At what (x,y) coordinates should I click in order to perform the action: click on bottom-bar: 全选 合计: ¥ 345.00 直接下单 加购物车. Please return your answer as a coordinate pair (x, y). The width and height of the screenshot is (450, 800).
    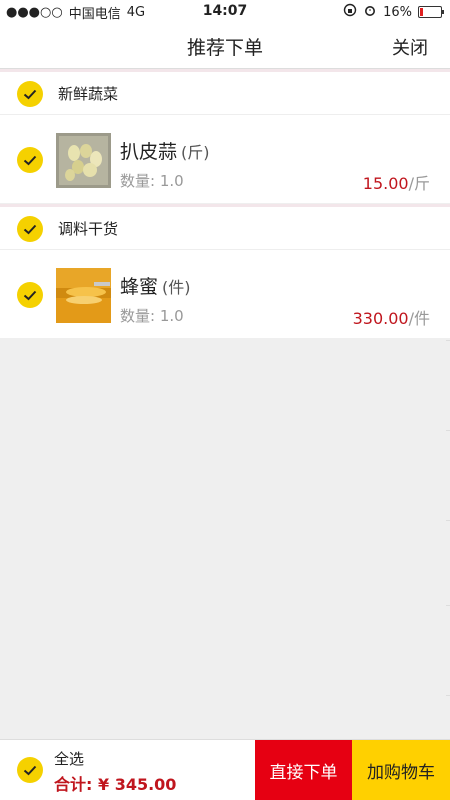
    Looking at the image, I should click on (225, 769).